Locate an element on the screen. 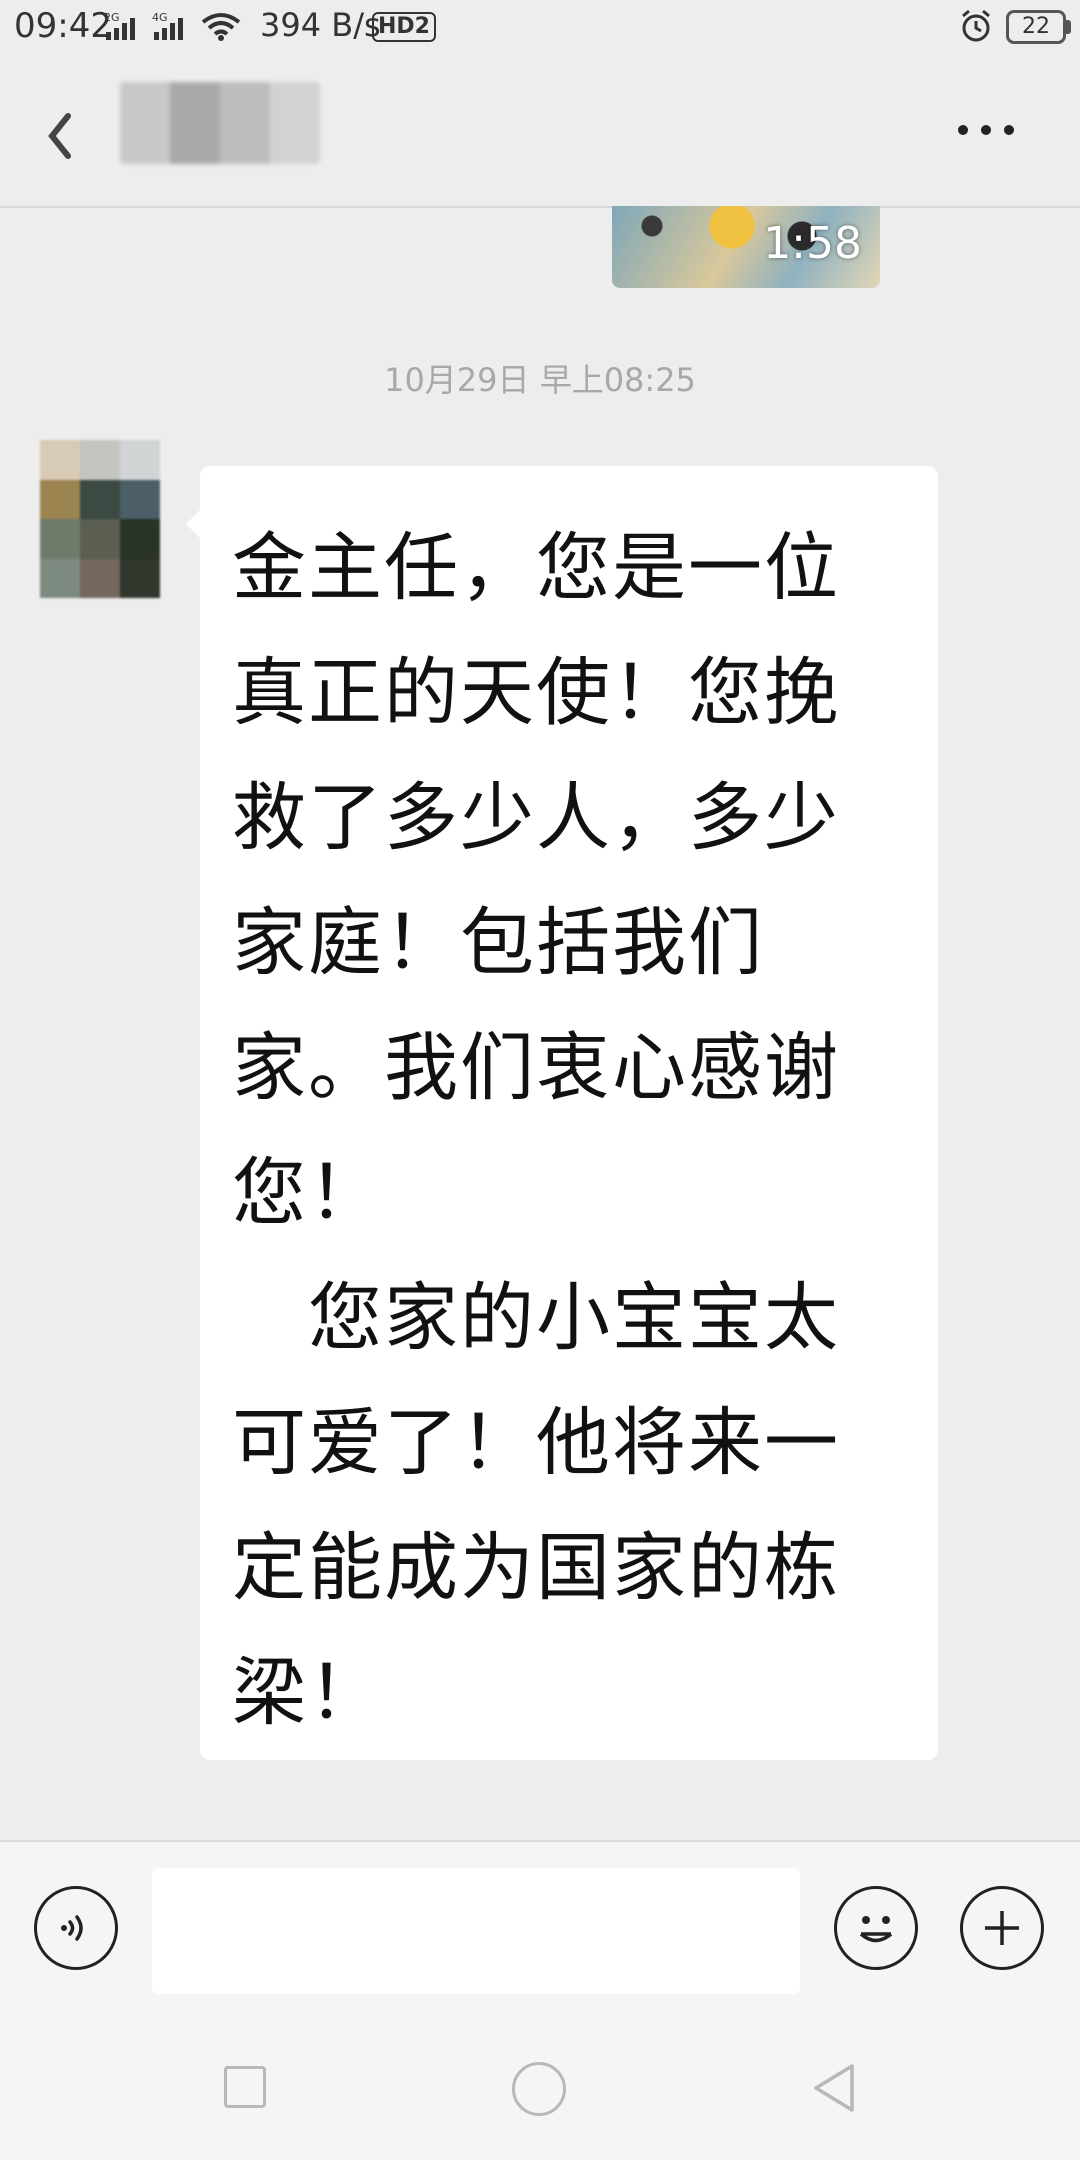 The width and height of the screenshot is (1080, 2160). status-bar: 09:42 2G 4G 394 B/s HD2 22 is located at coordinates (540, 28).